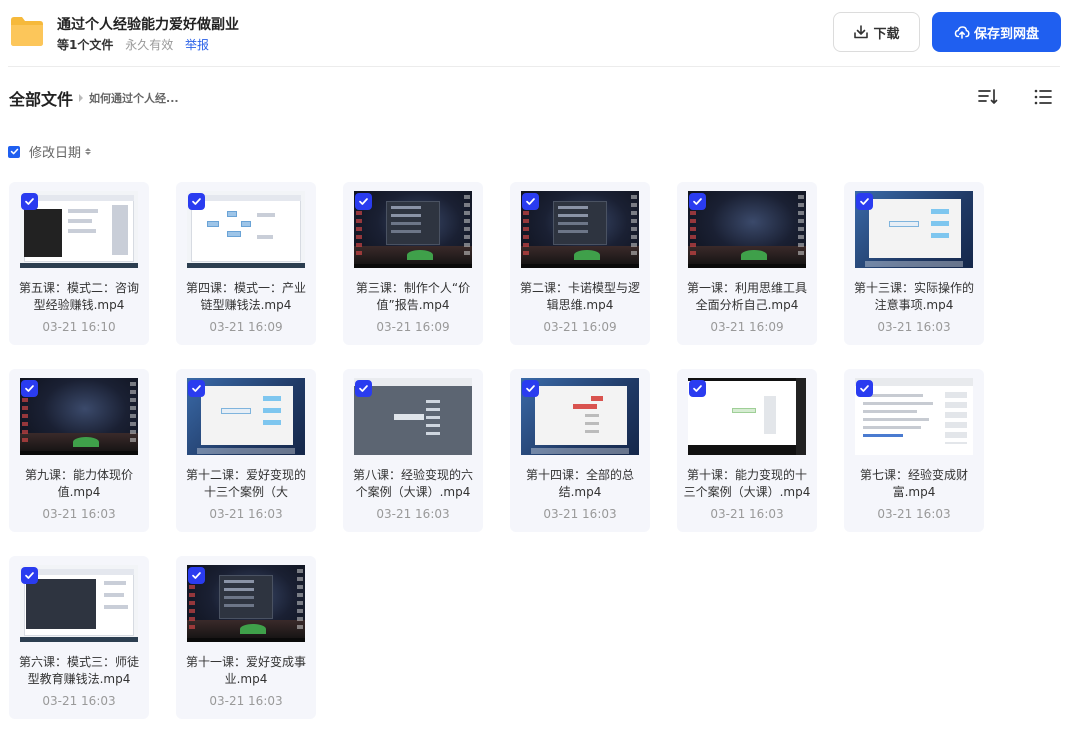 The width and height of the screenshot is (1072, 741). I want to click on download-icon, so click(861, 32).